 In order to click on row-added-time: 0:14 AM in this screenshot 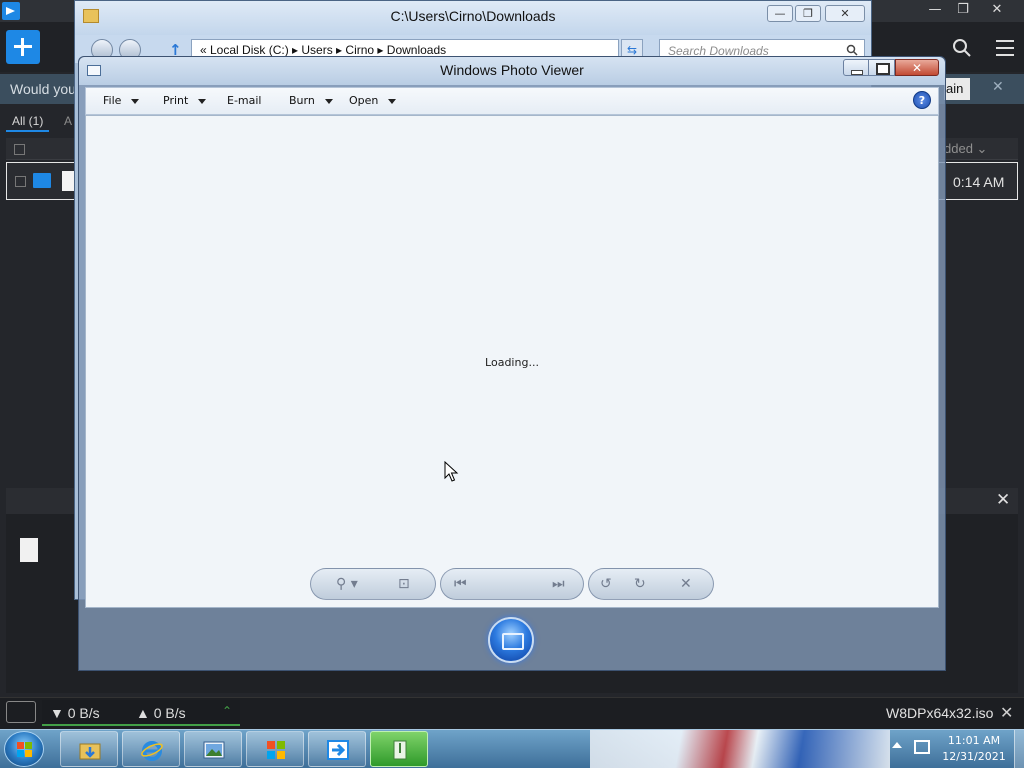, I will do `click(979, 182)`.